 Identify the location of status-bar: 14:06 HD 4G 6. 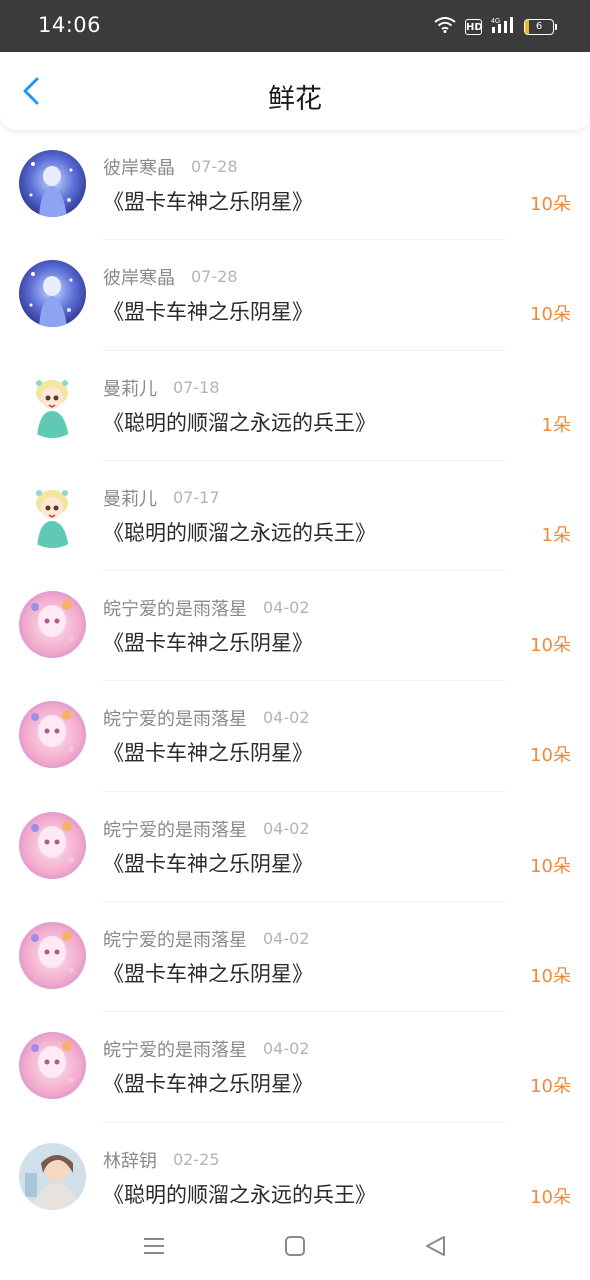
(295, 26).